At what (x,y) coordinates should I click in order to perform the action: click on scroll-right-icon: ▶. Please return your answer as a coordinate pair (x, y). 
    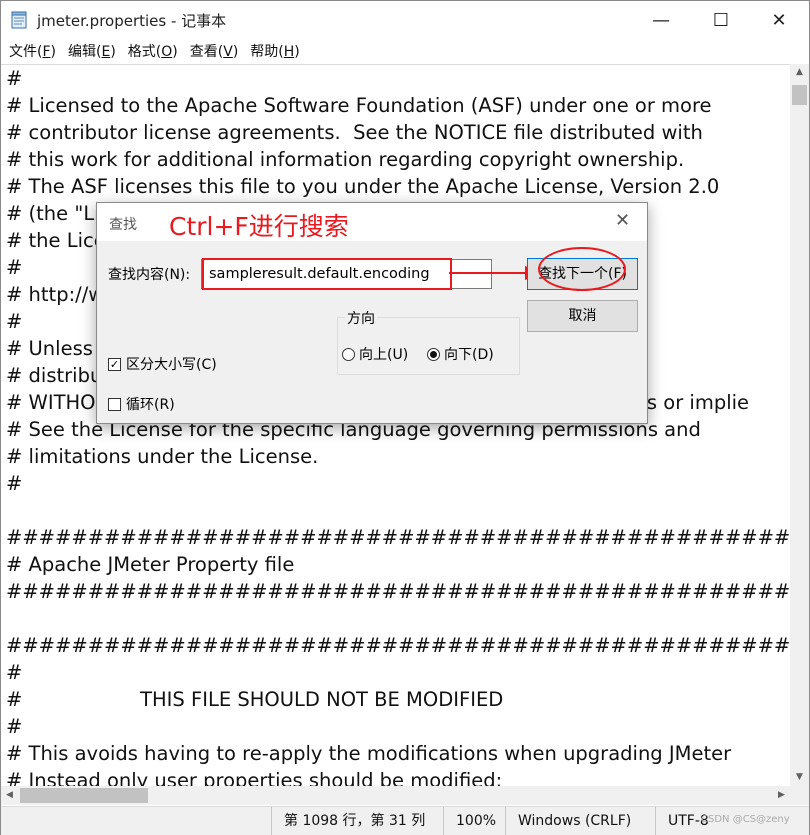
    Looking at the image, I should click on (781, 795).